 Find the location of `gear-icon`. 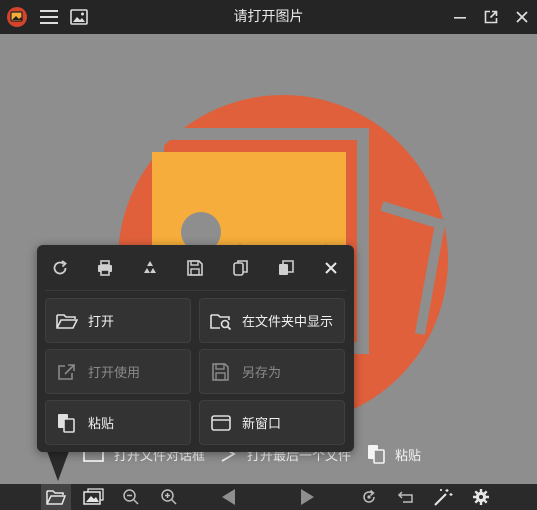

gear-icon is located at coordinates (481, 497).